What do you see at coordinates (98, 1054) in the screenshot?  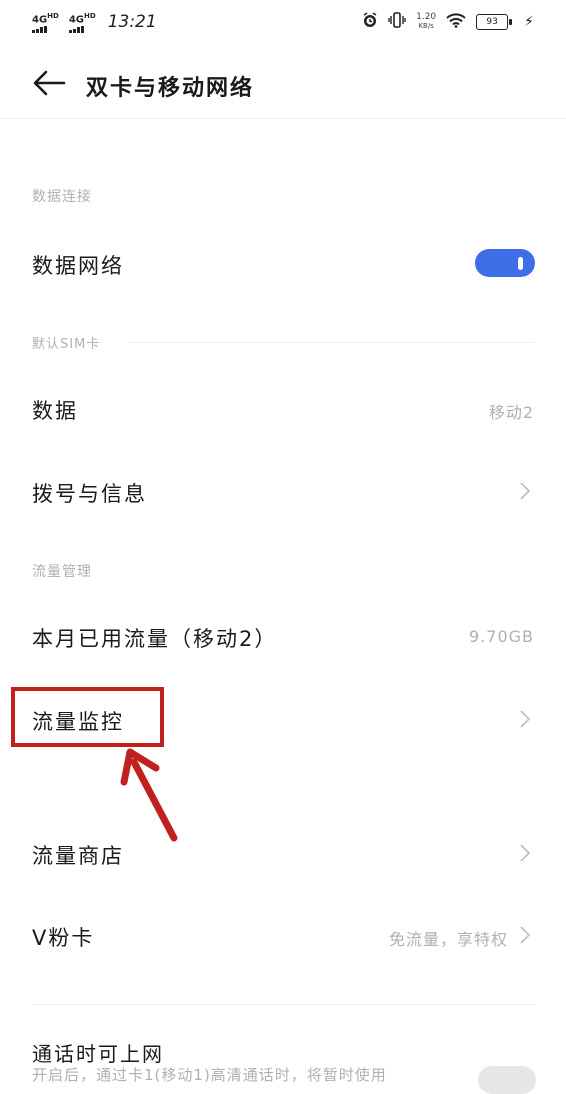 I see `call-internet-label: 通话时可上网` at bounding box center [98, 1054].